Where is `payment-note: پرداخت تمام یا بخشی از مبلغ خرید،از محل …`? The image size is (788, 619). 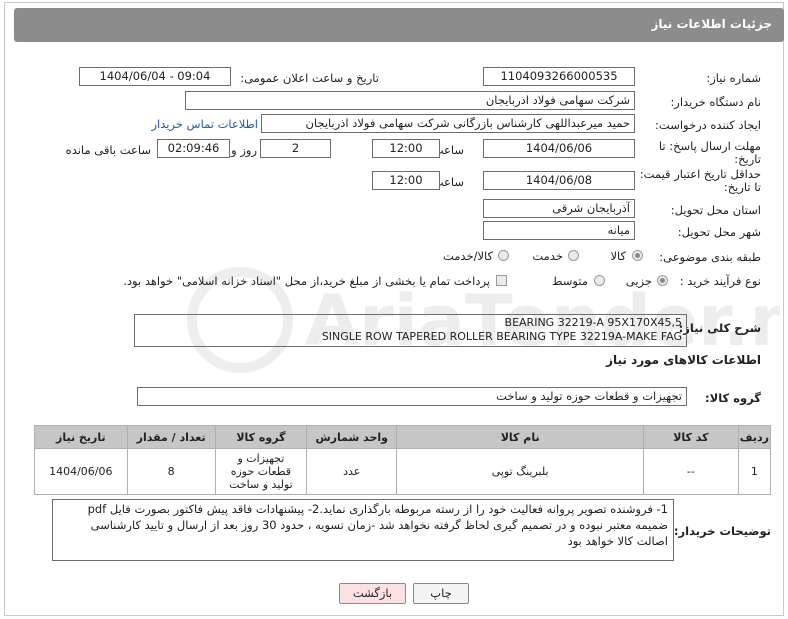
payment-note: پرداخت تمام یا بخشی از مبلغ خرید،از محل … is located at coordinates (306, 281).